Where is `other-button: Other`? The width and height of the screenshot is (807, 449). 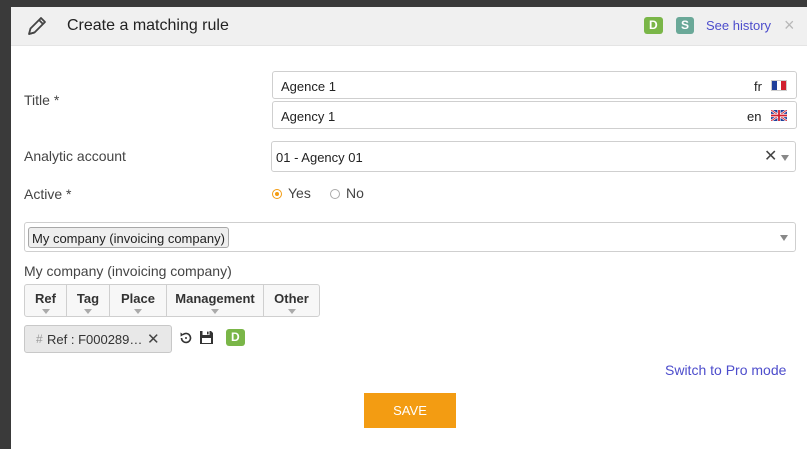
other-button: Other is located at coordinates (291, 300).